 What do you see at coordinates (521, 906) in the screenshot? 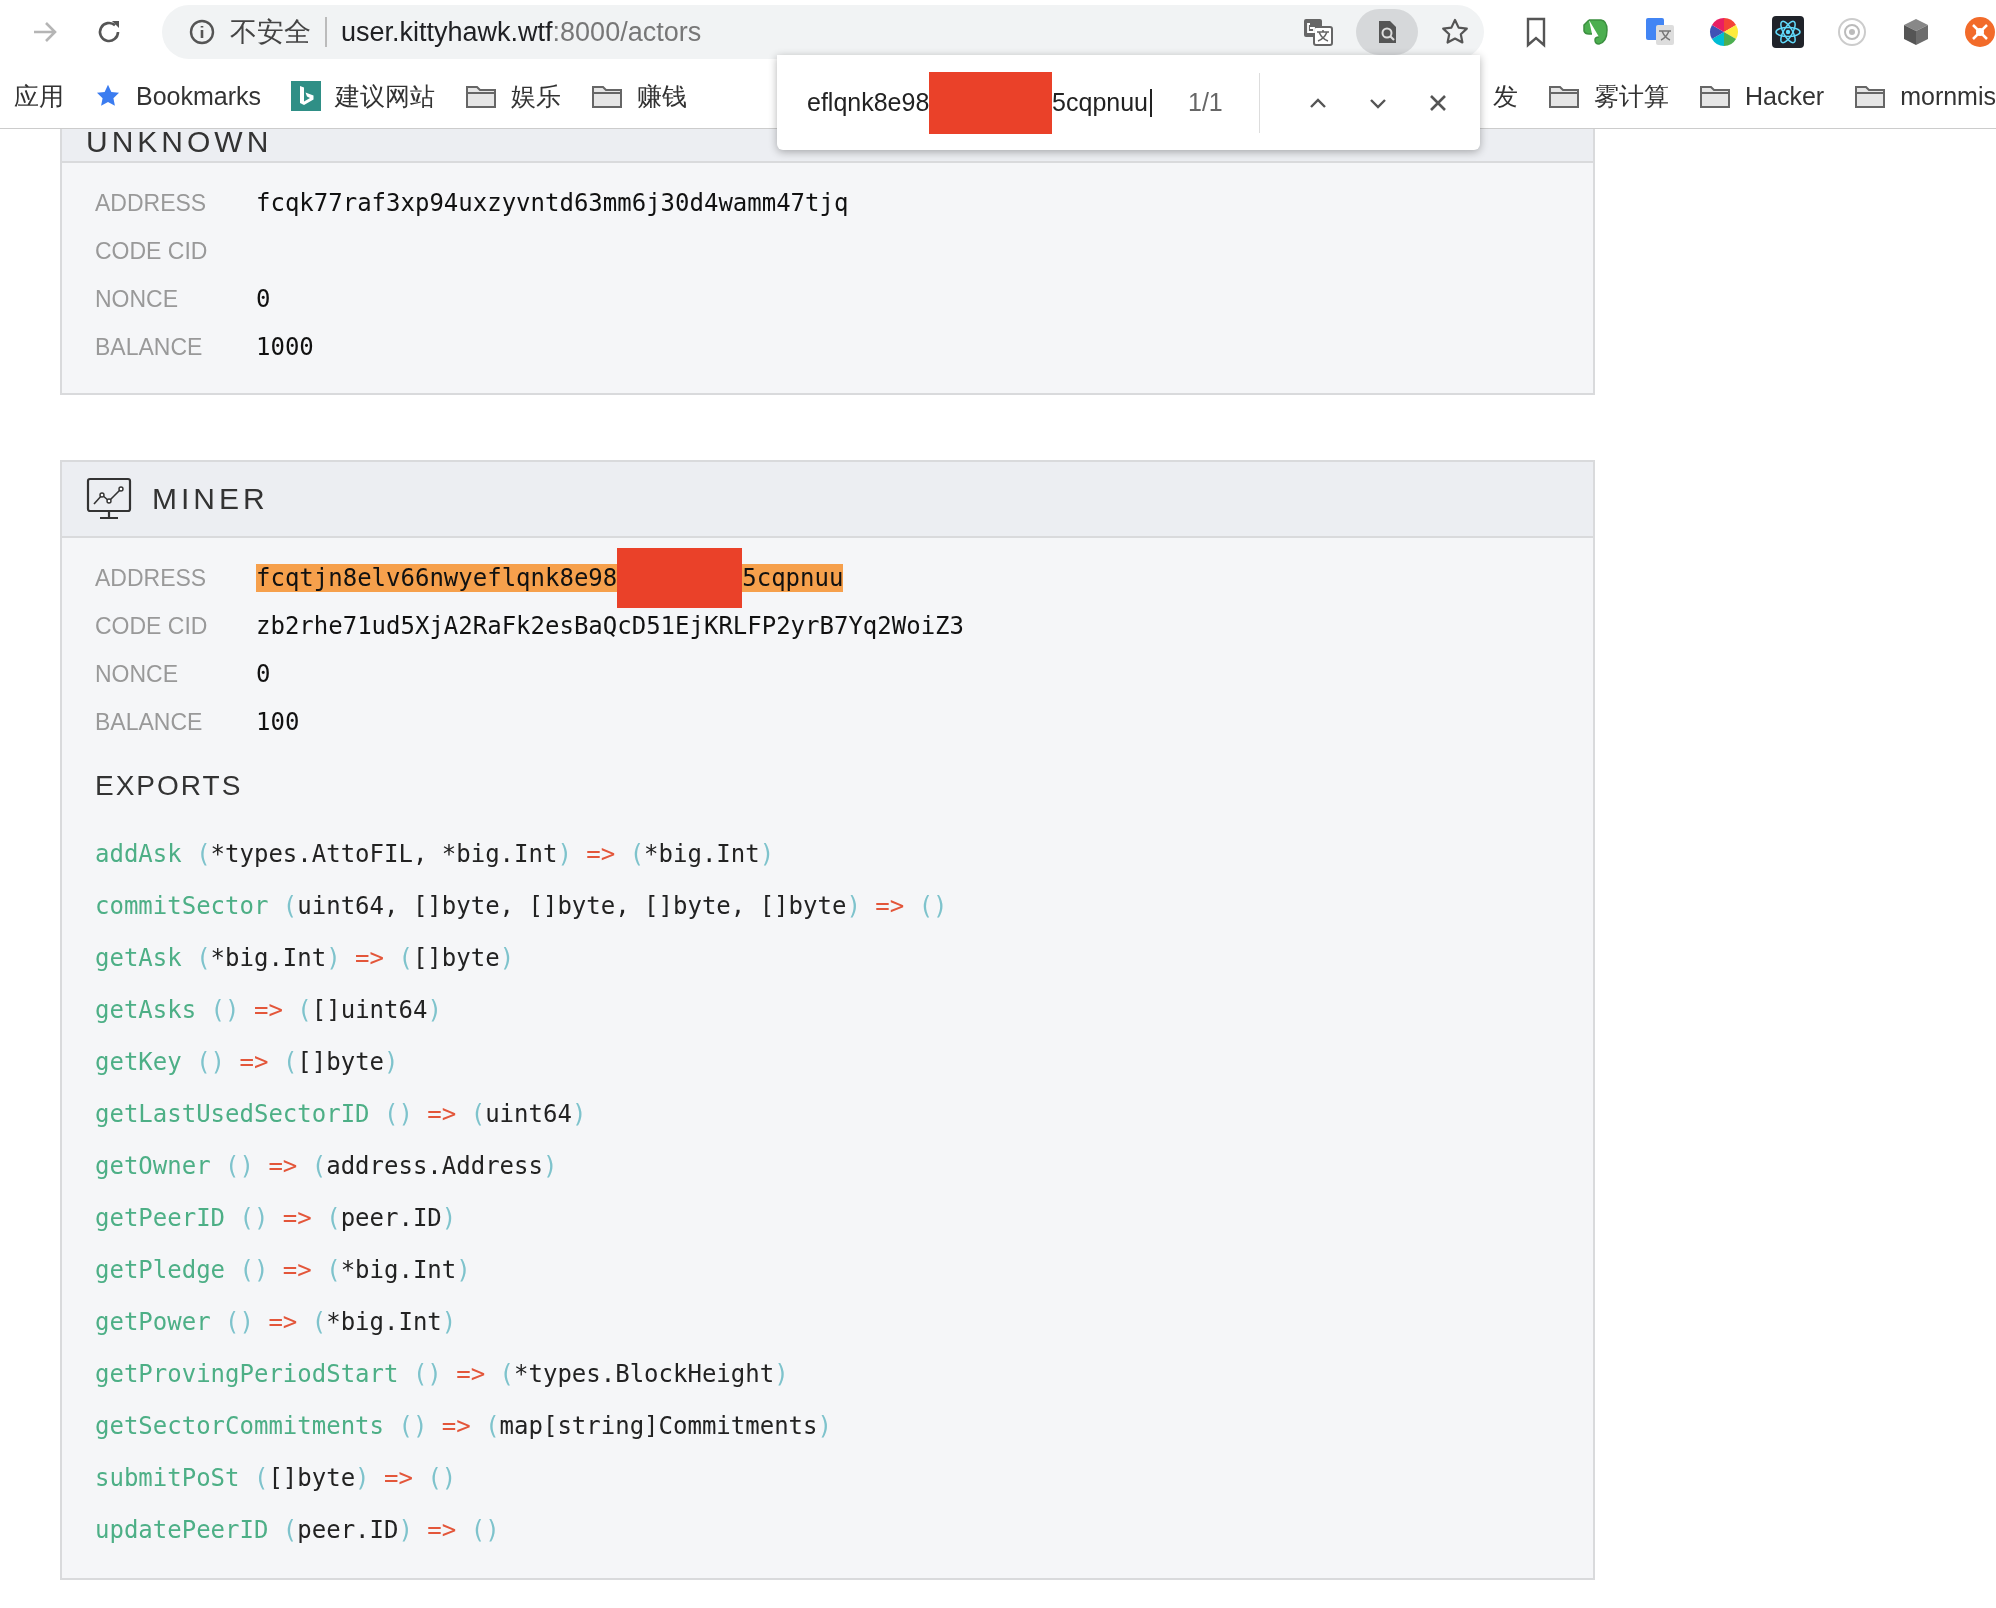
I see `function-signature: commitSector (uint64, []byte, []byte, []byte, []byte) => ()` at bounding box center [521, 906].